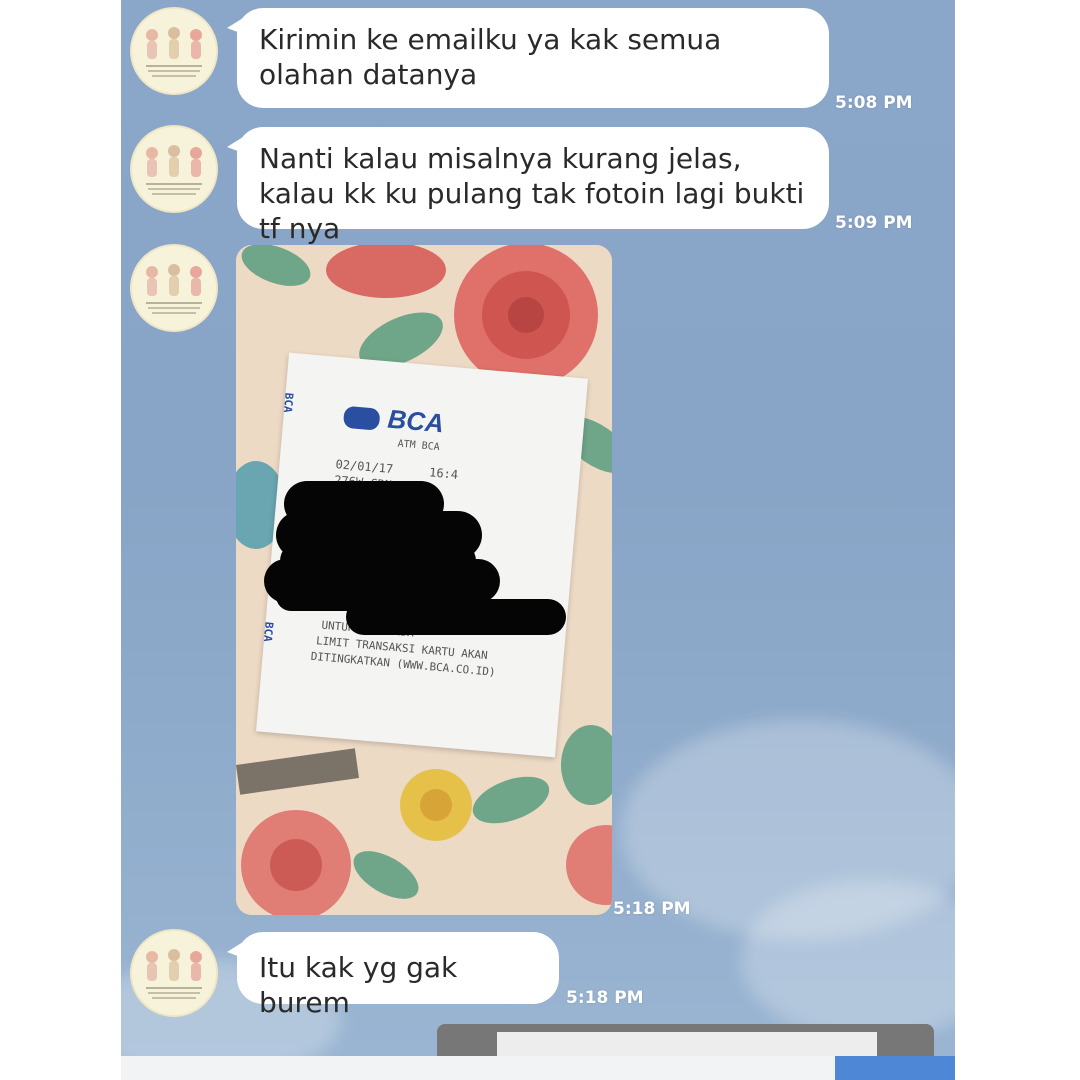 The width and height of the screenshot is (1080, 1080). I want to click on message-time: 5:09 PM, so click(874, 223).